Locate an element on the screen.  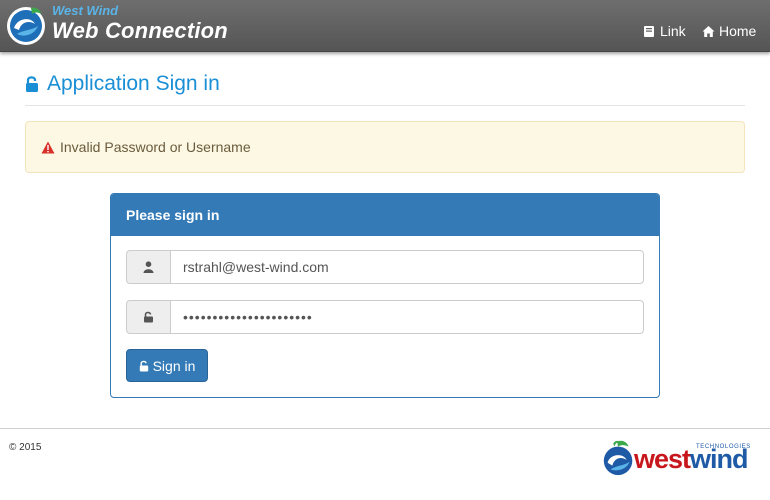
west-wind-technologies-logo: TECHNOLOGIES westwind is located at coordinates (681, 458).